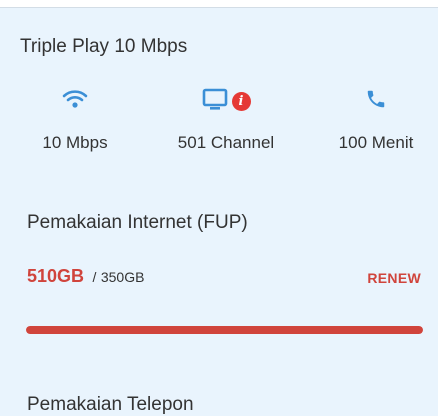 The height and width of the screenshot is (416, 438). I want to click on info-alert-icon: i, so click(241, 101).